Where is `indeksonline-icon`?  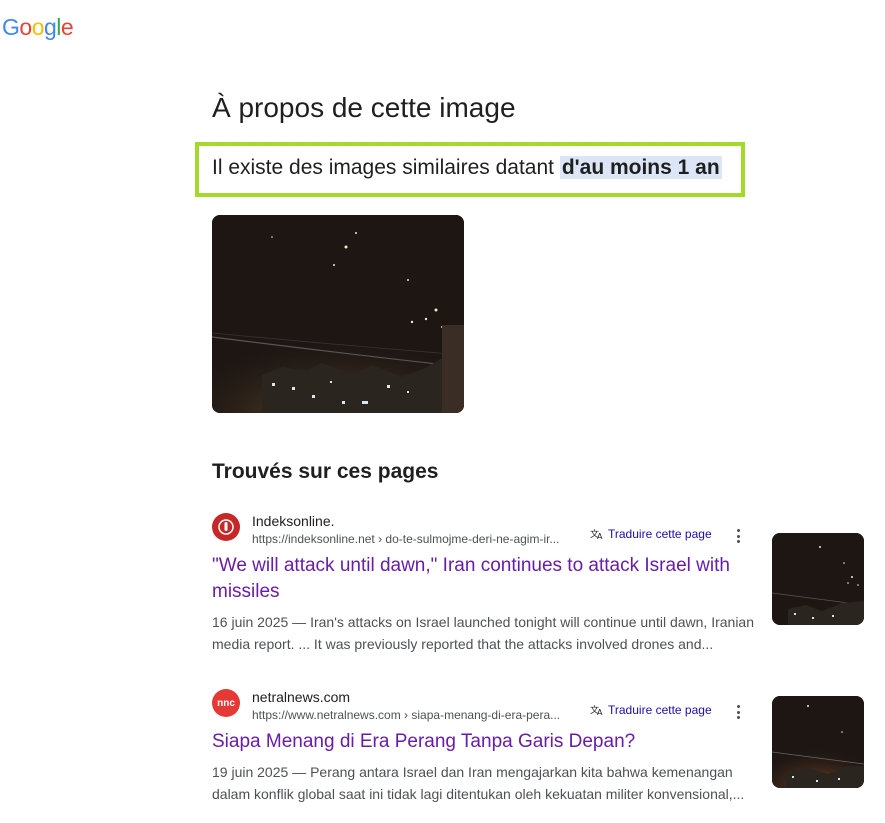
indeksonline-icon is located at coordinates (226, 527).